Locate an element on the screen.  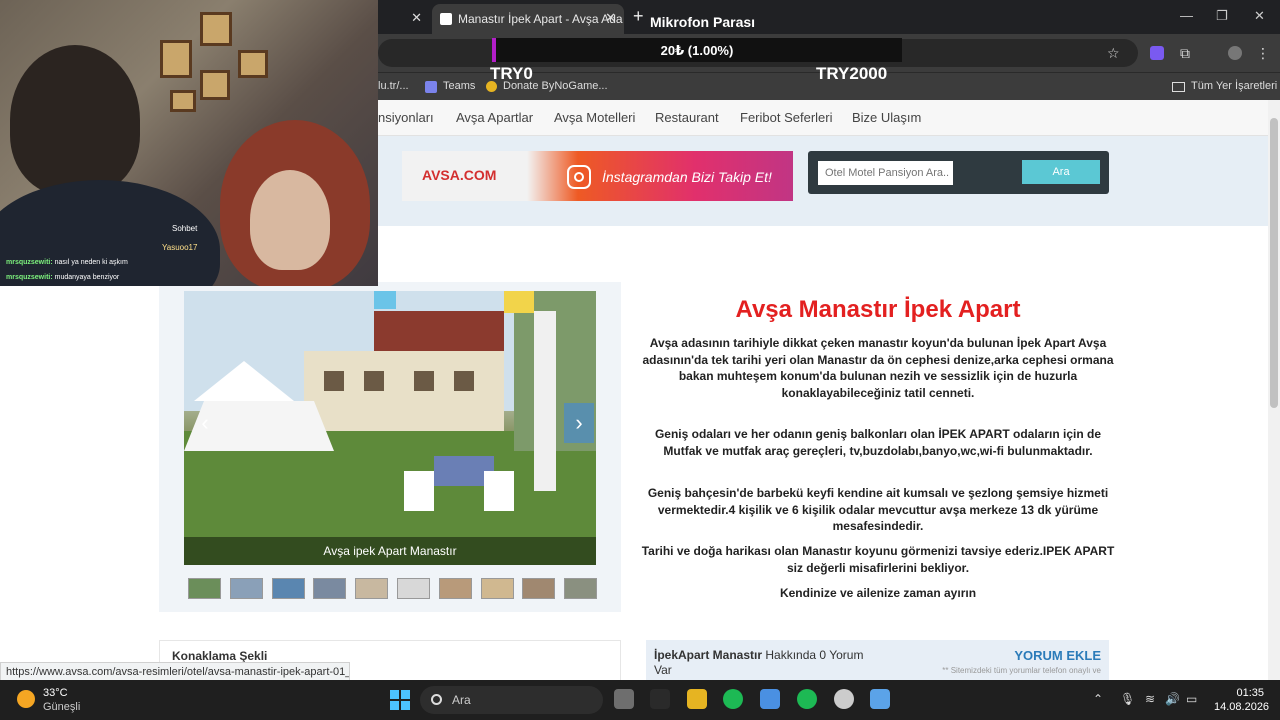
gallery-thumbnails is located at coordinates (393, 589).